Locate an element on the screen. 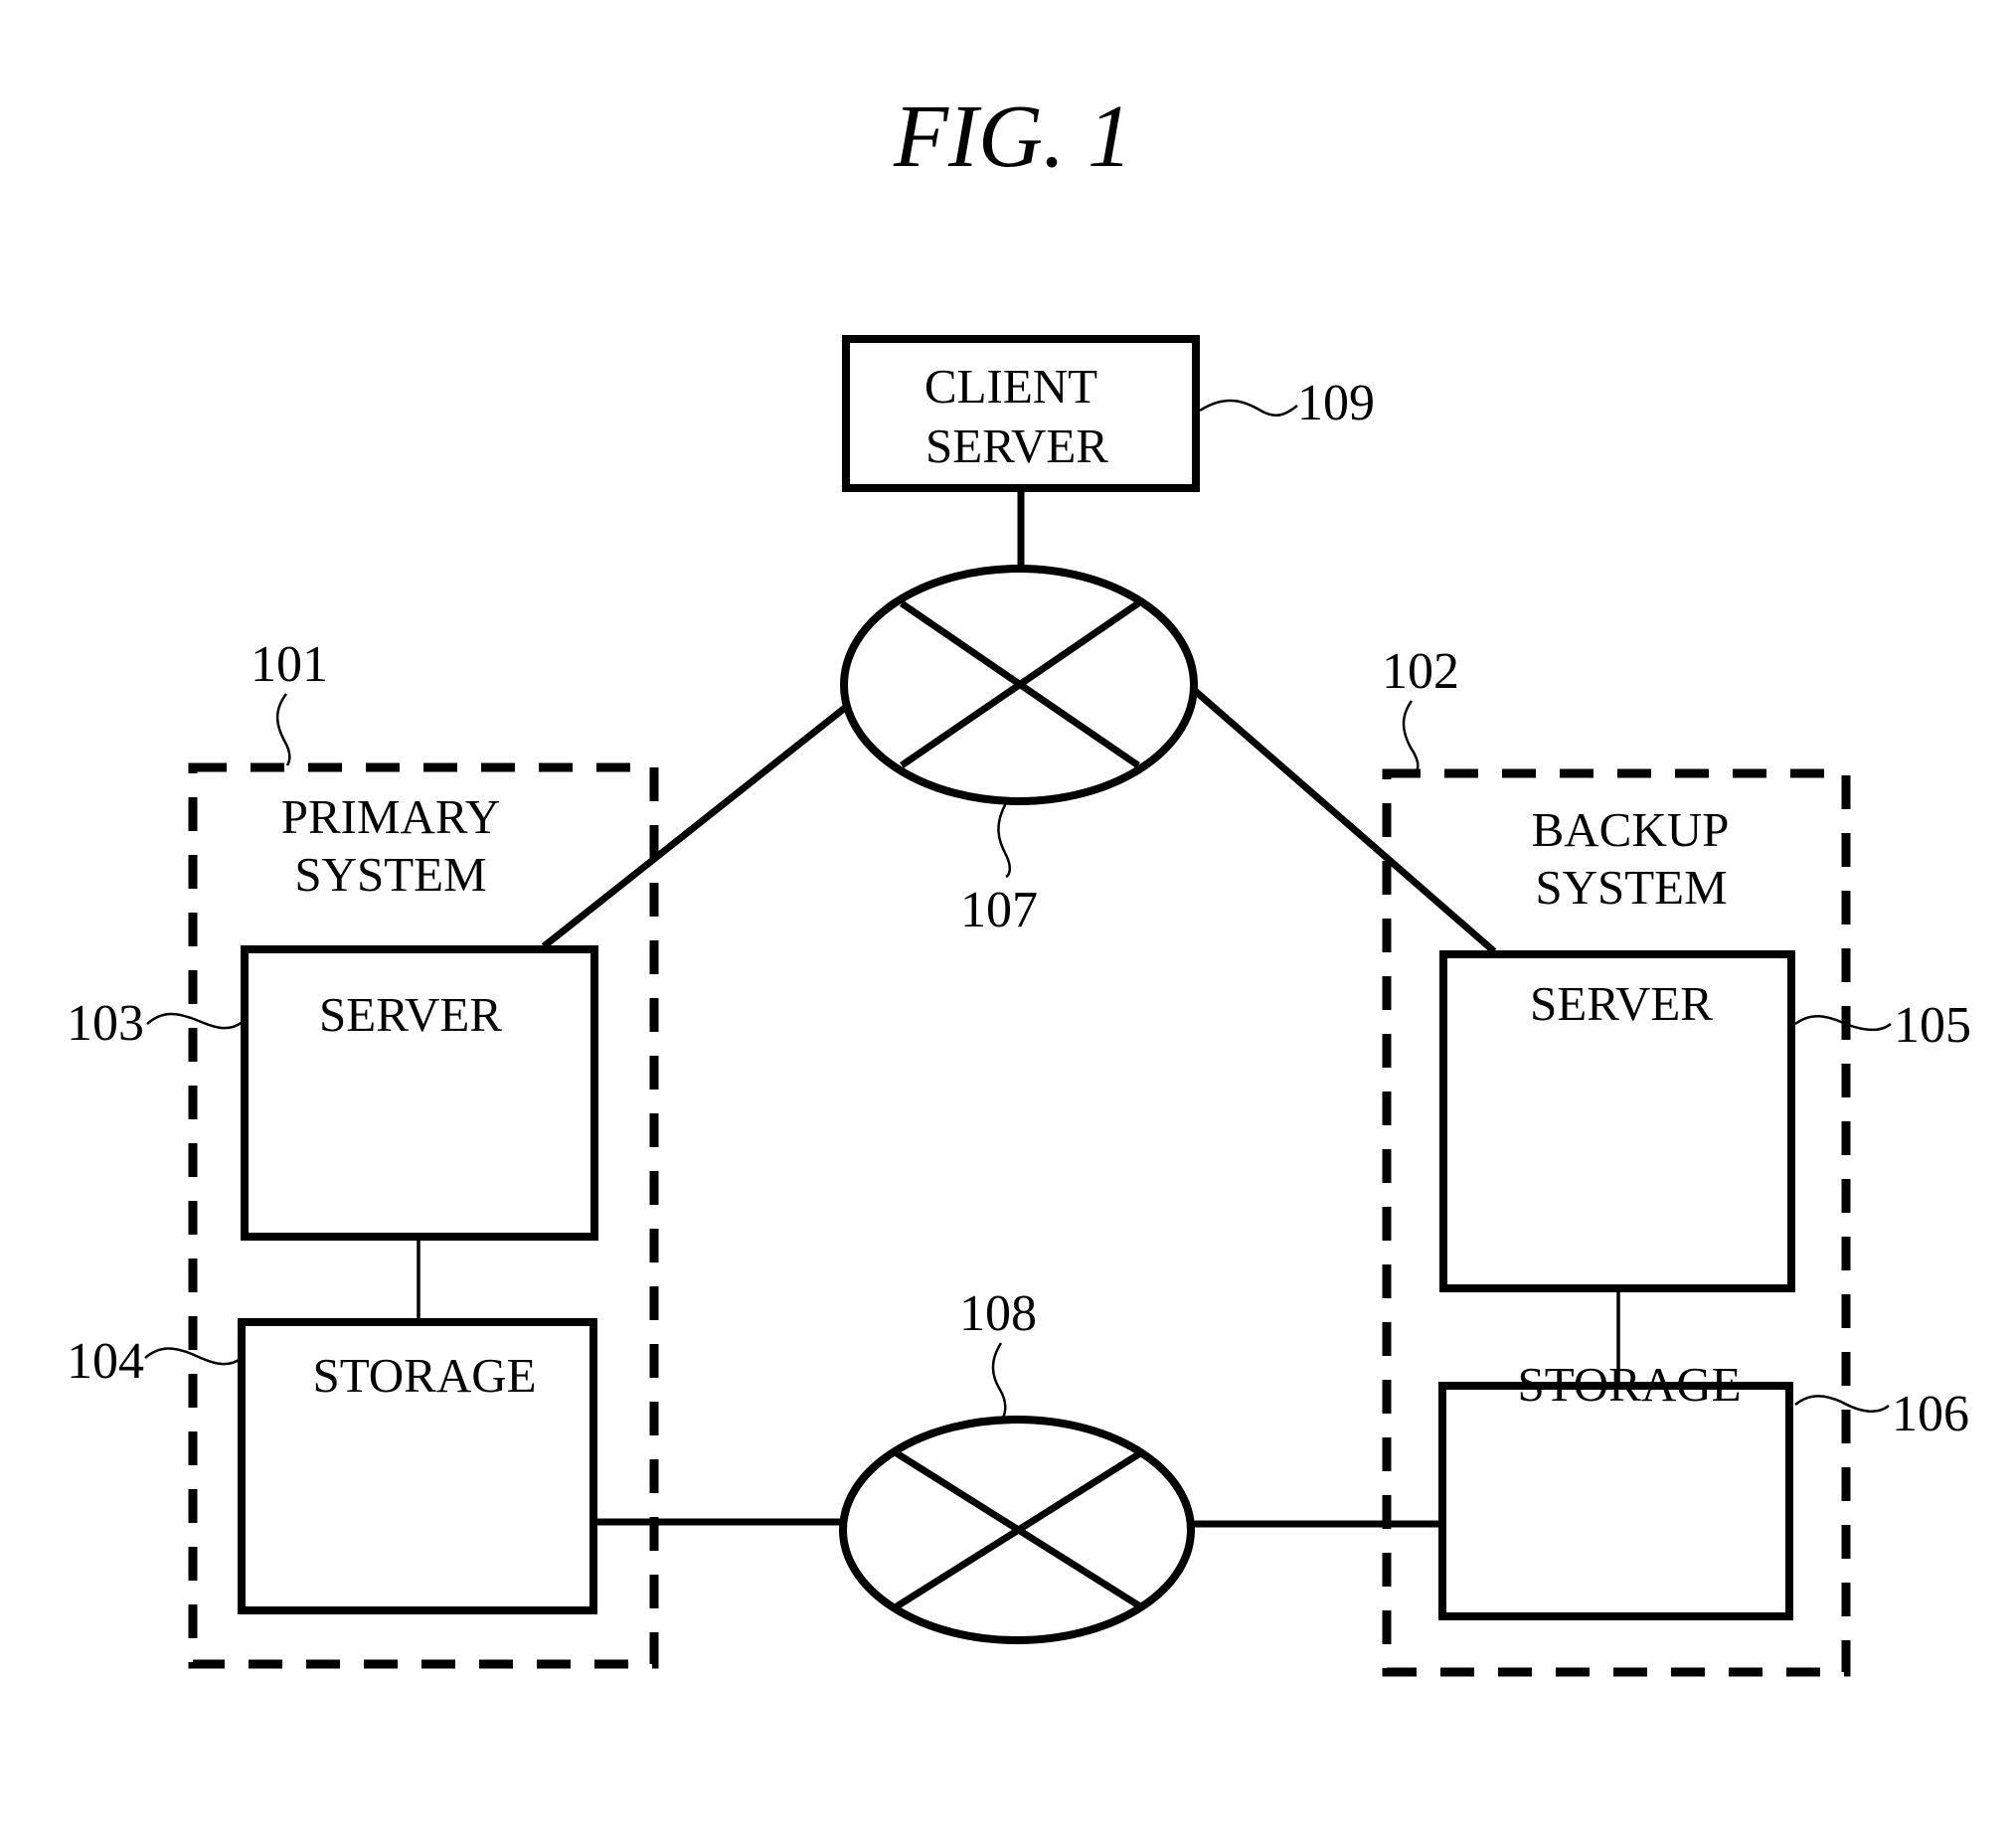 Image resolution: width=2014 pixels, height=1848 pixels. backup-server-label: SERVER is located at coordinates (1622, 1003).